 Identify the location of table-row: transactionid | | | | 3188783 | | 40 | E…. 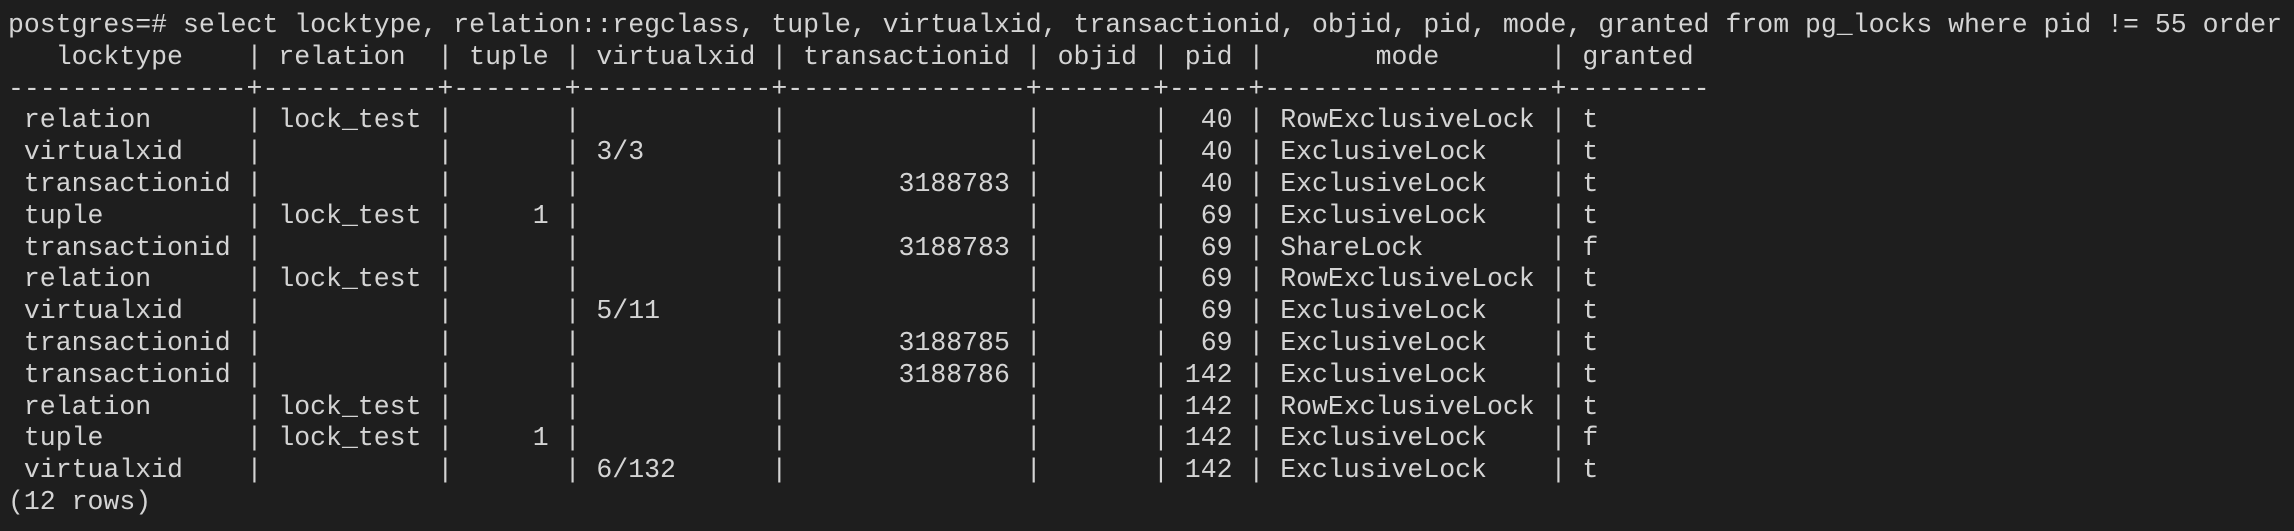
(803, 183).